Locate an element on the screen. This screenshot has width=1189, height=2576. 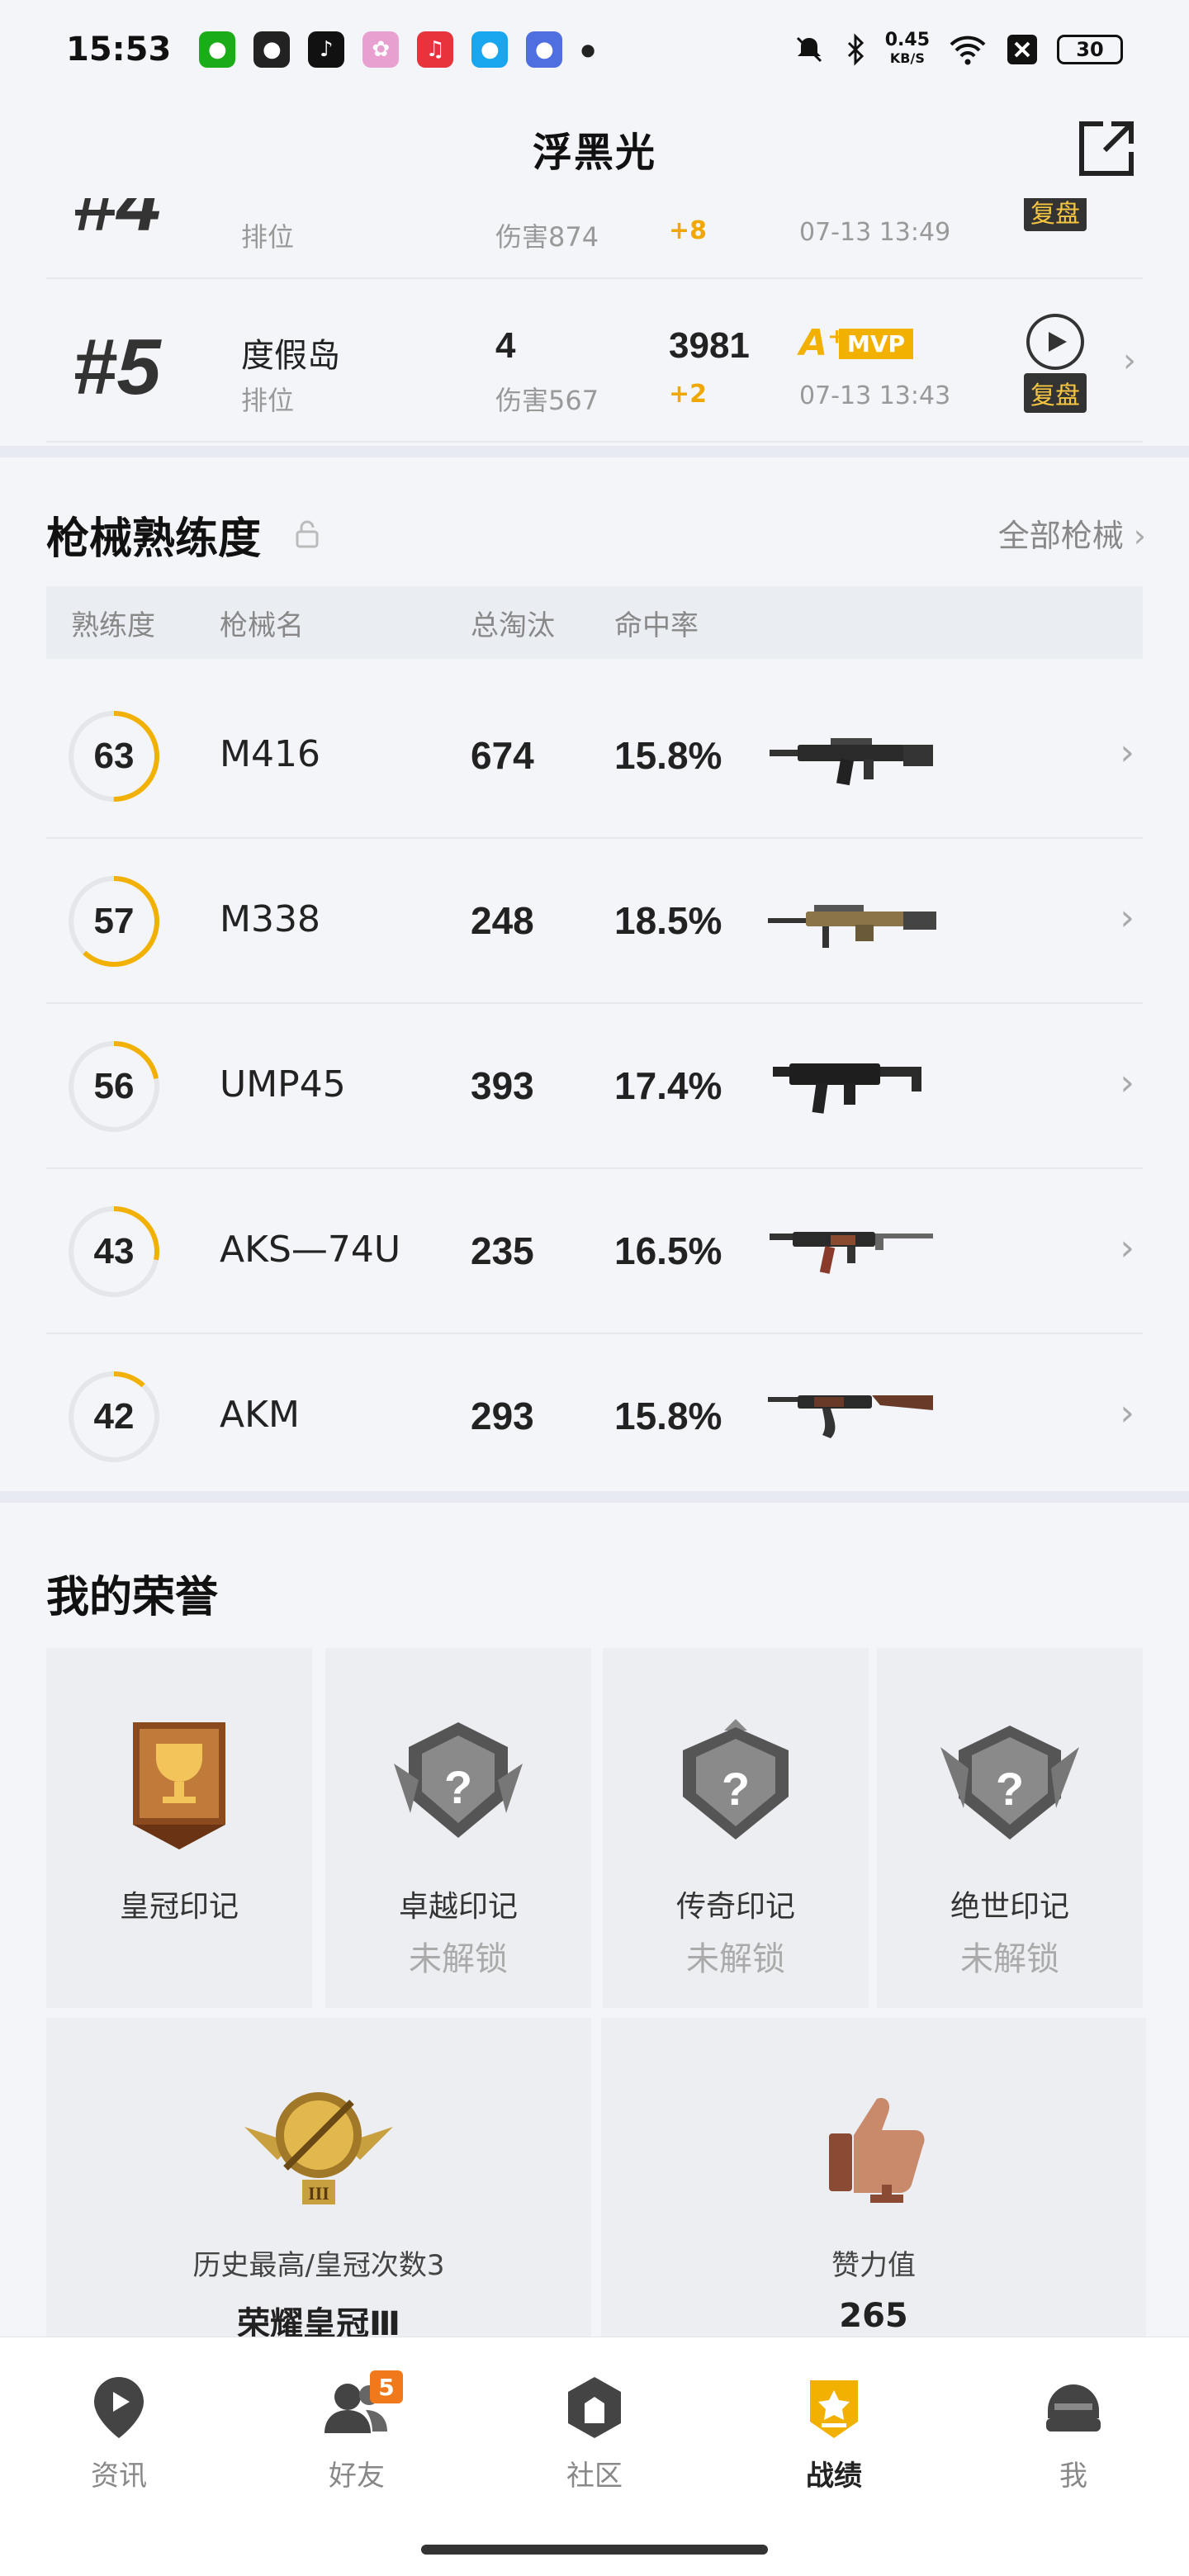
match-rank: #5 is located at coordinates (117, 367).